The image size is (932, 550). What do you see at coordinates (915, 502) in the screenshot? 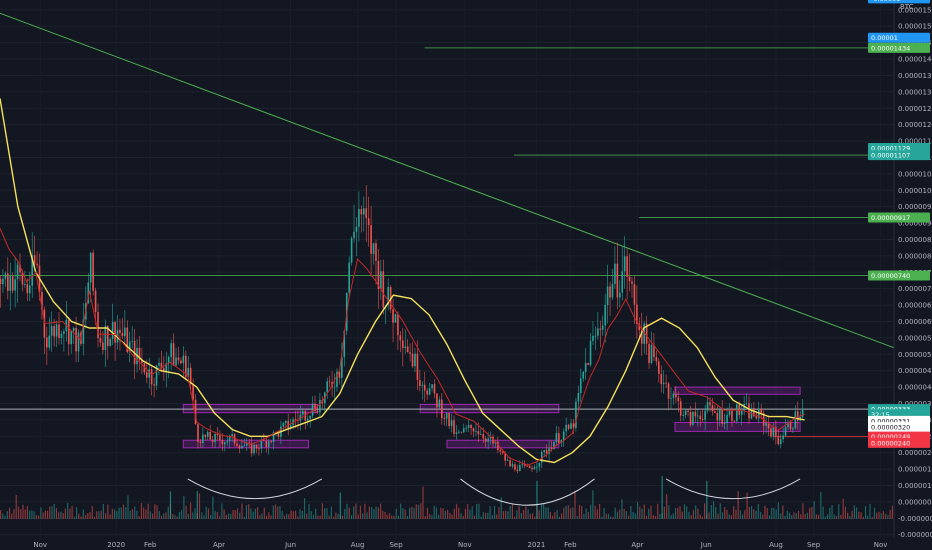
I see `price-tick-label: 0.00000050` at bounding box center [915, 502].